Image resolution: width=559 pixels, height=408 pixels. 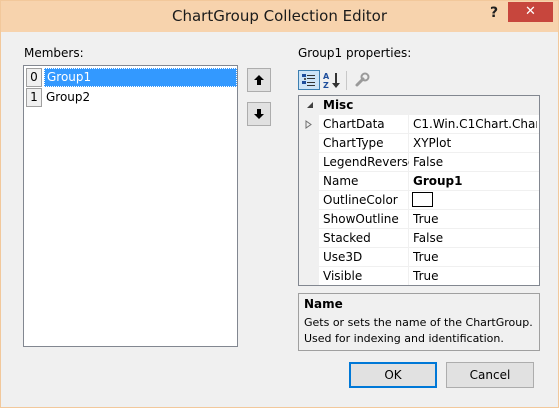 I want to click on property-name: OutlineColor, so click(x=360, y=200).